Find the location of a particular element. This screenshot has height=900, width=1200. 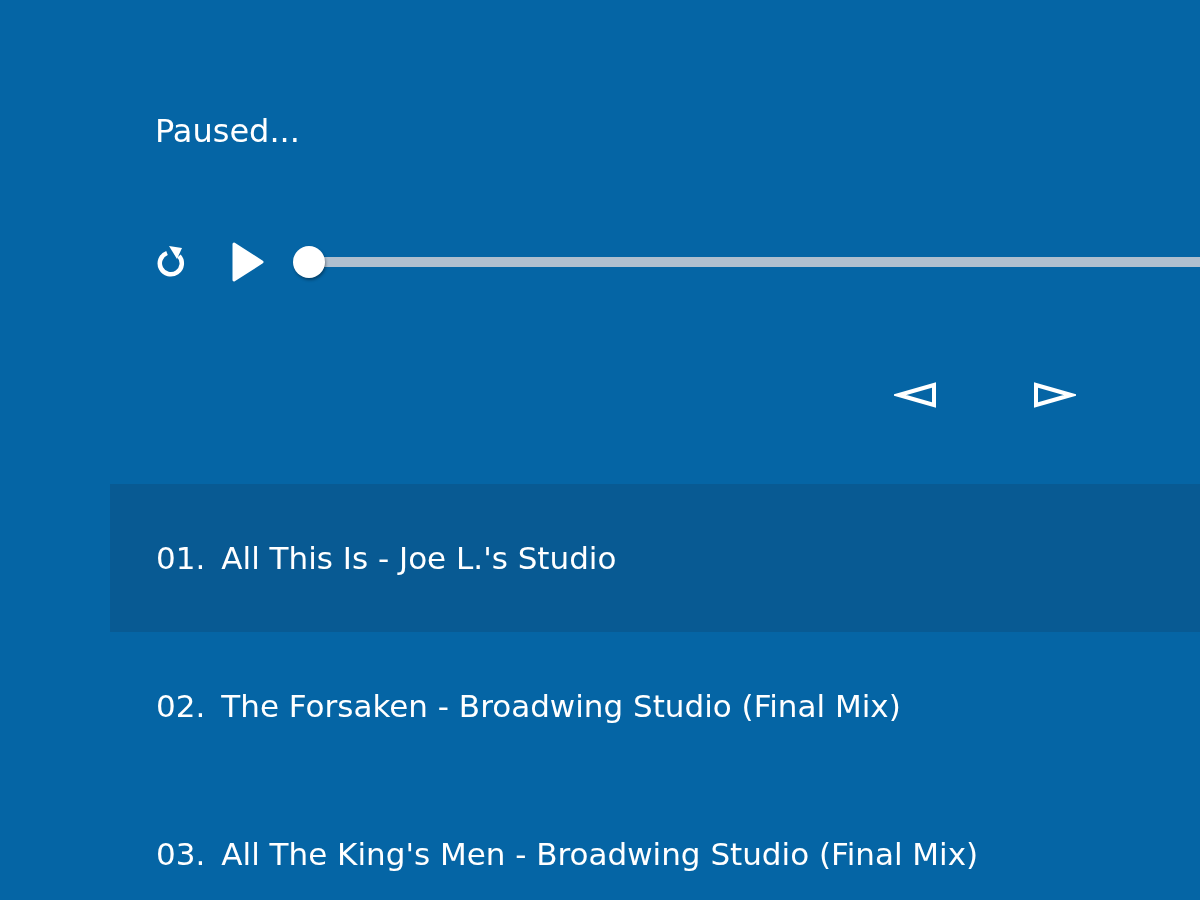

slider-thumb is located at coordinates (309, 262).